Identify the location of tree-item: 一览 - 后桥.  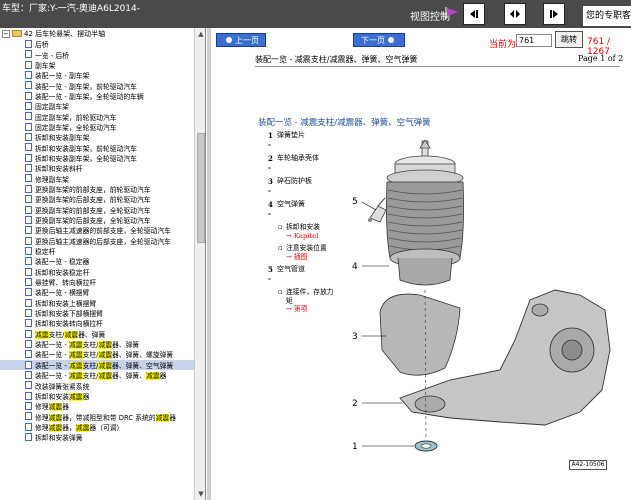
(97, 54).